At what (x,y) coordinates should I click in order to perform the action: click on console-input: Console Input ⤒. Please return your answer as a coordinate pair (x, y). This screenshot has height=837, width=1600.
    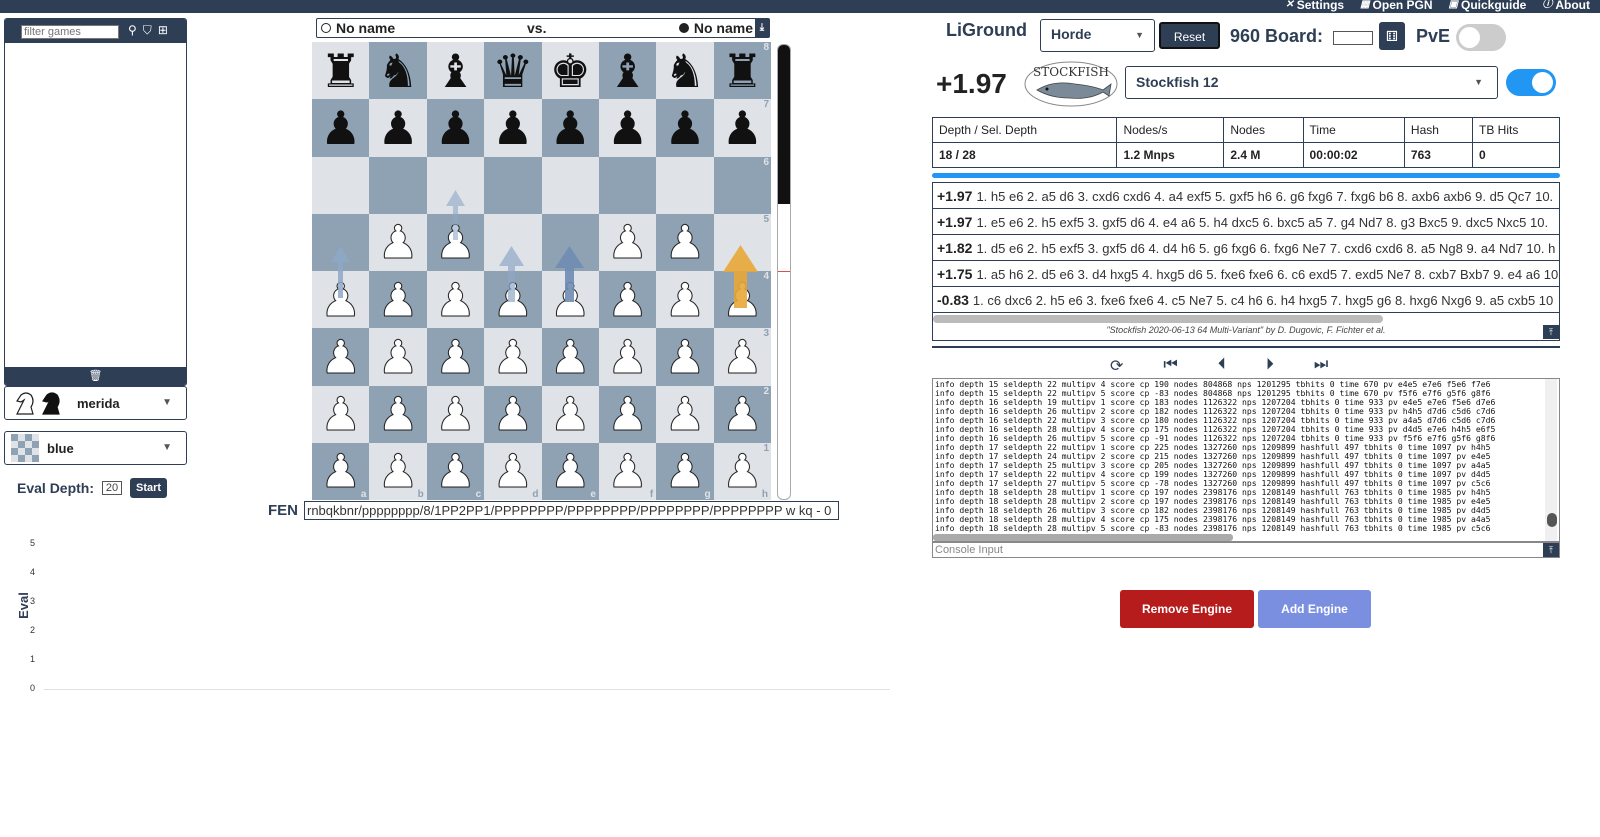
    Looking at the image, I should click on (1246, 550).